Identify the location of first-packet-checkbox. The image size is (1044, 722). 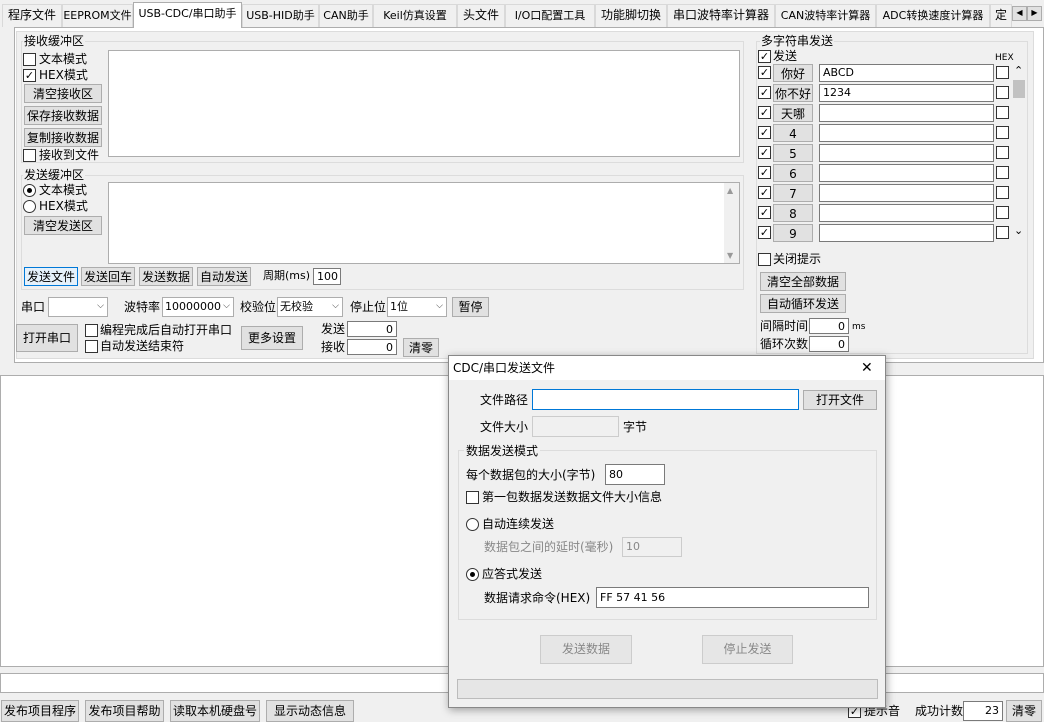
(472, 497).